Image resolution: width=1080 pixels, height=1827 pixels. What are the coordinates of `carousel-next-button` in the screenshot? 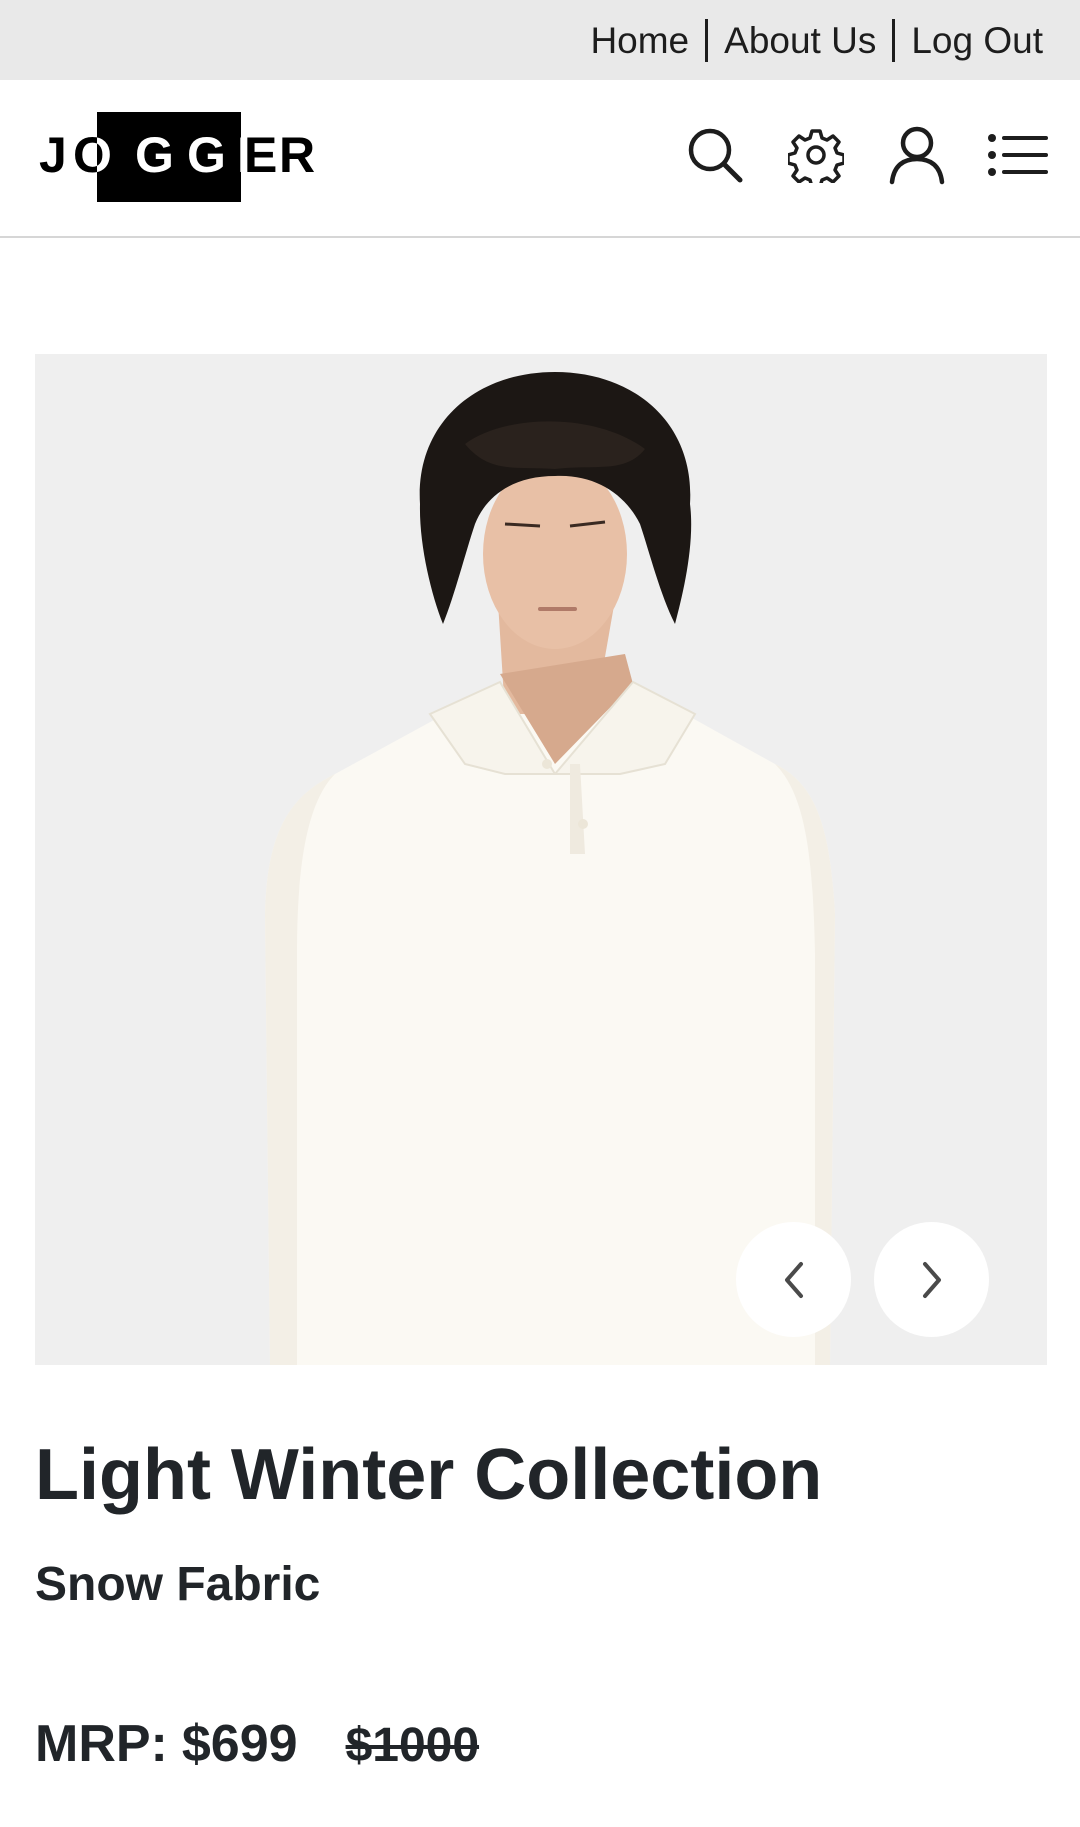 It's located at (931, 1279).